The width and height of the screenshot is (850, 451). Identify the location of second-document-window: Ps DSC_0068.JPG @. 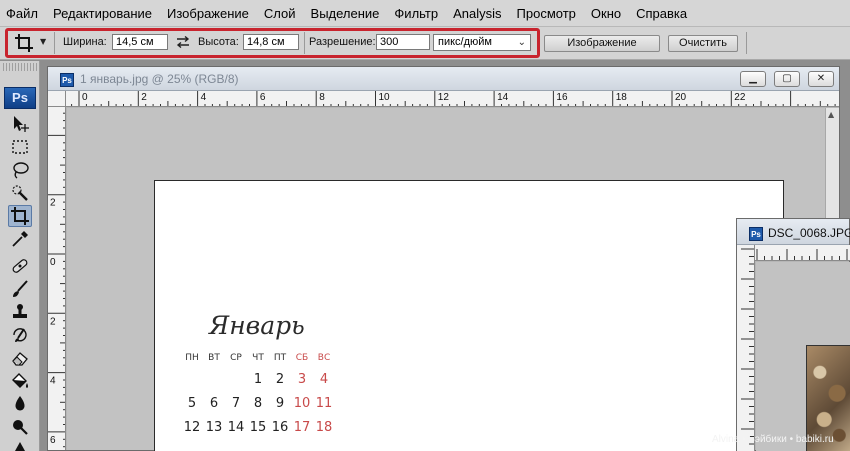
(793, 334).